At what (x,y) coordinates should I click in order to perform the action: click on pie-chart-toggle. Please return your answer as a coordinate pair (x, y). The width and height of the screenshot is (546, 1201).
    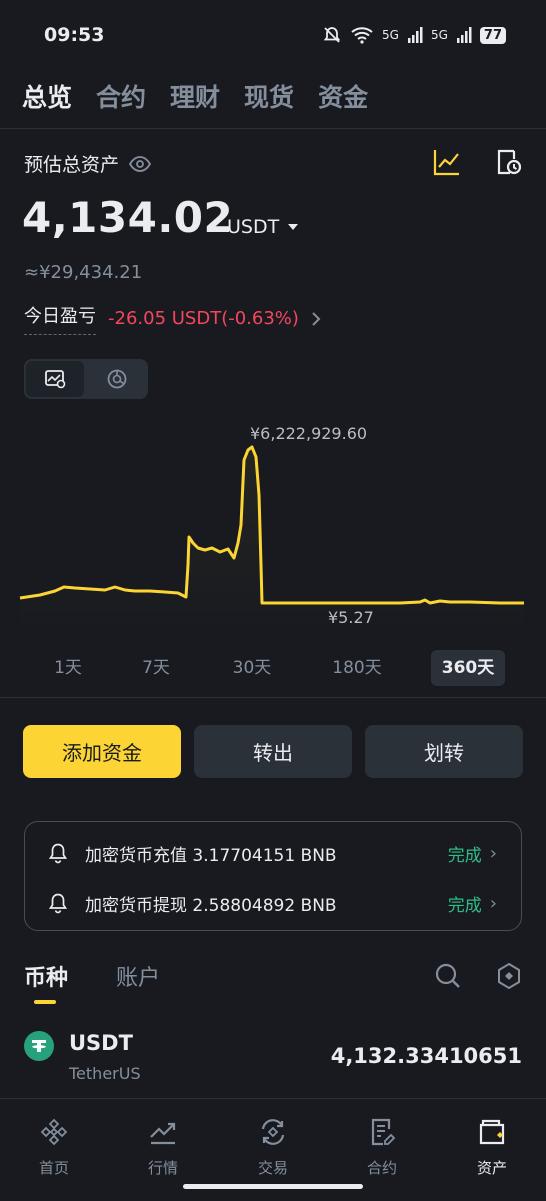
    Looking at the image, I should click on (117, 379).